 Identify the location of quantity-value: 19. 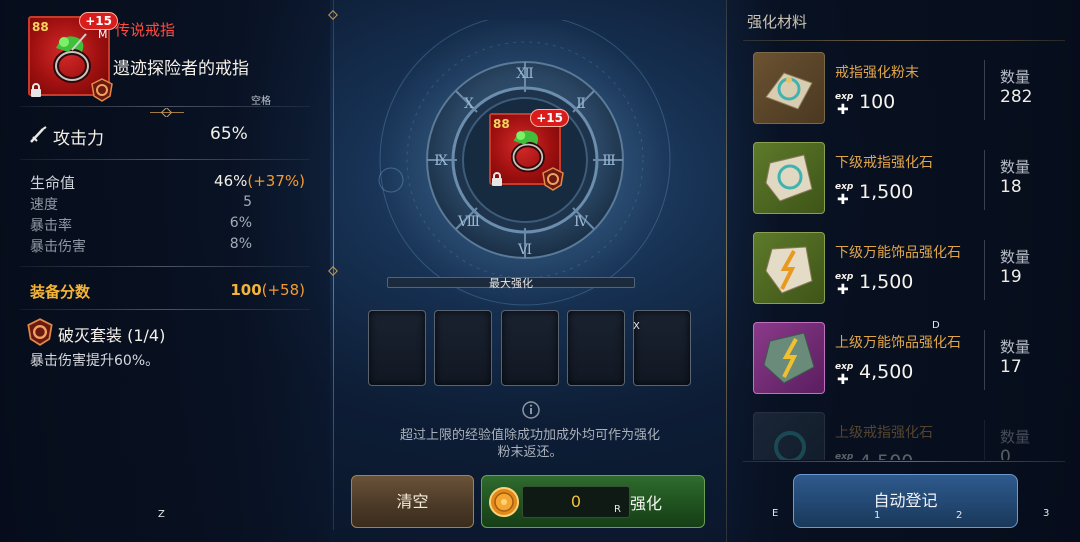
(1011, 277).